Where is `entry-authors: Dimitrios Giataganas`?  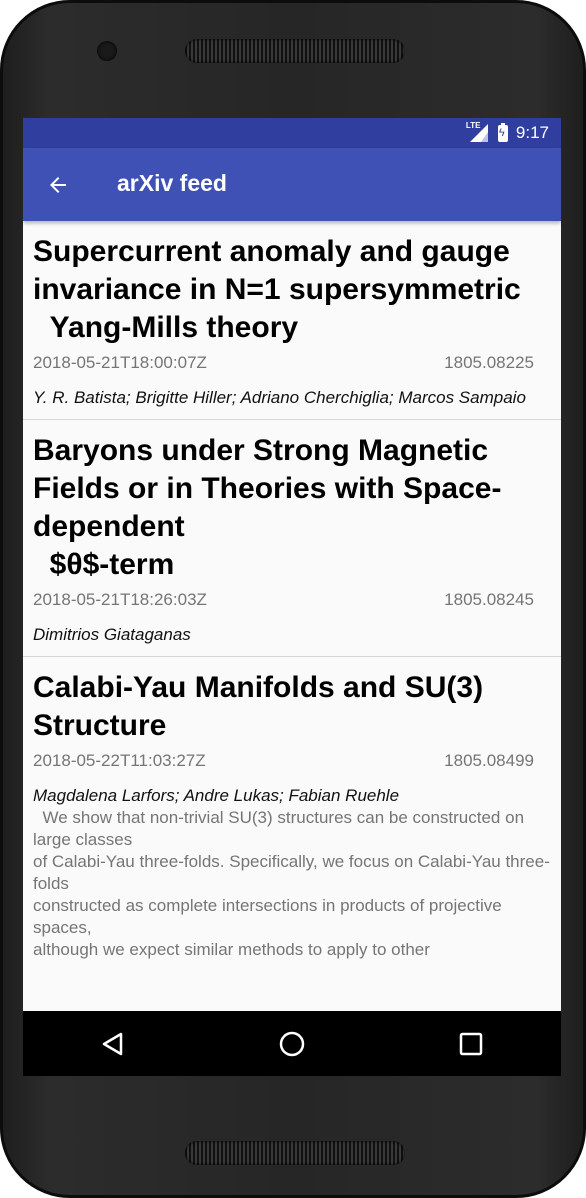
entry-authors: Dimitrios Giataganas is located at coordinates (112, 634).